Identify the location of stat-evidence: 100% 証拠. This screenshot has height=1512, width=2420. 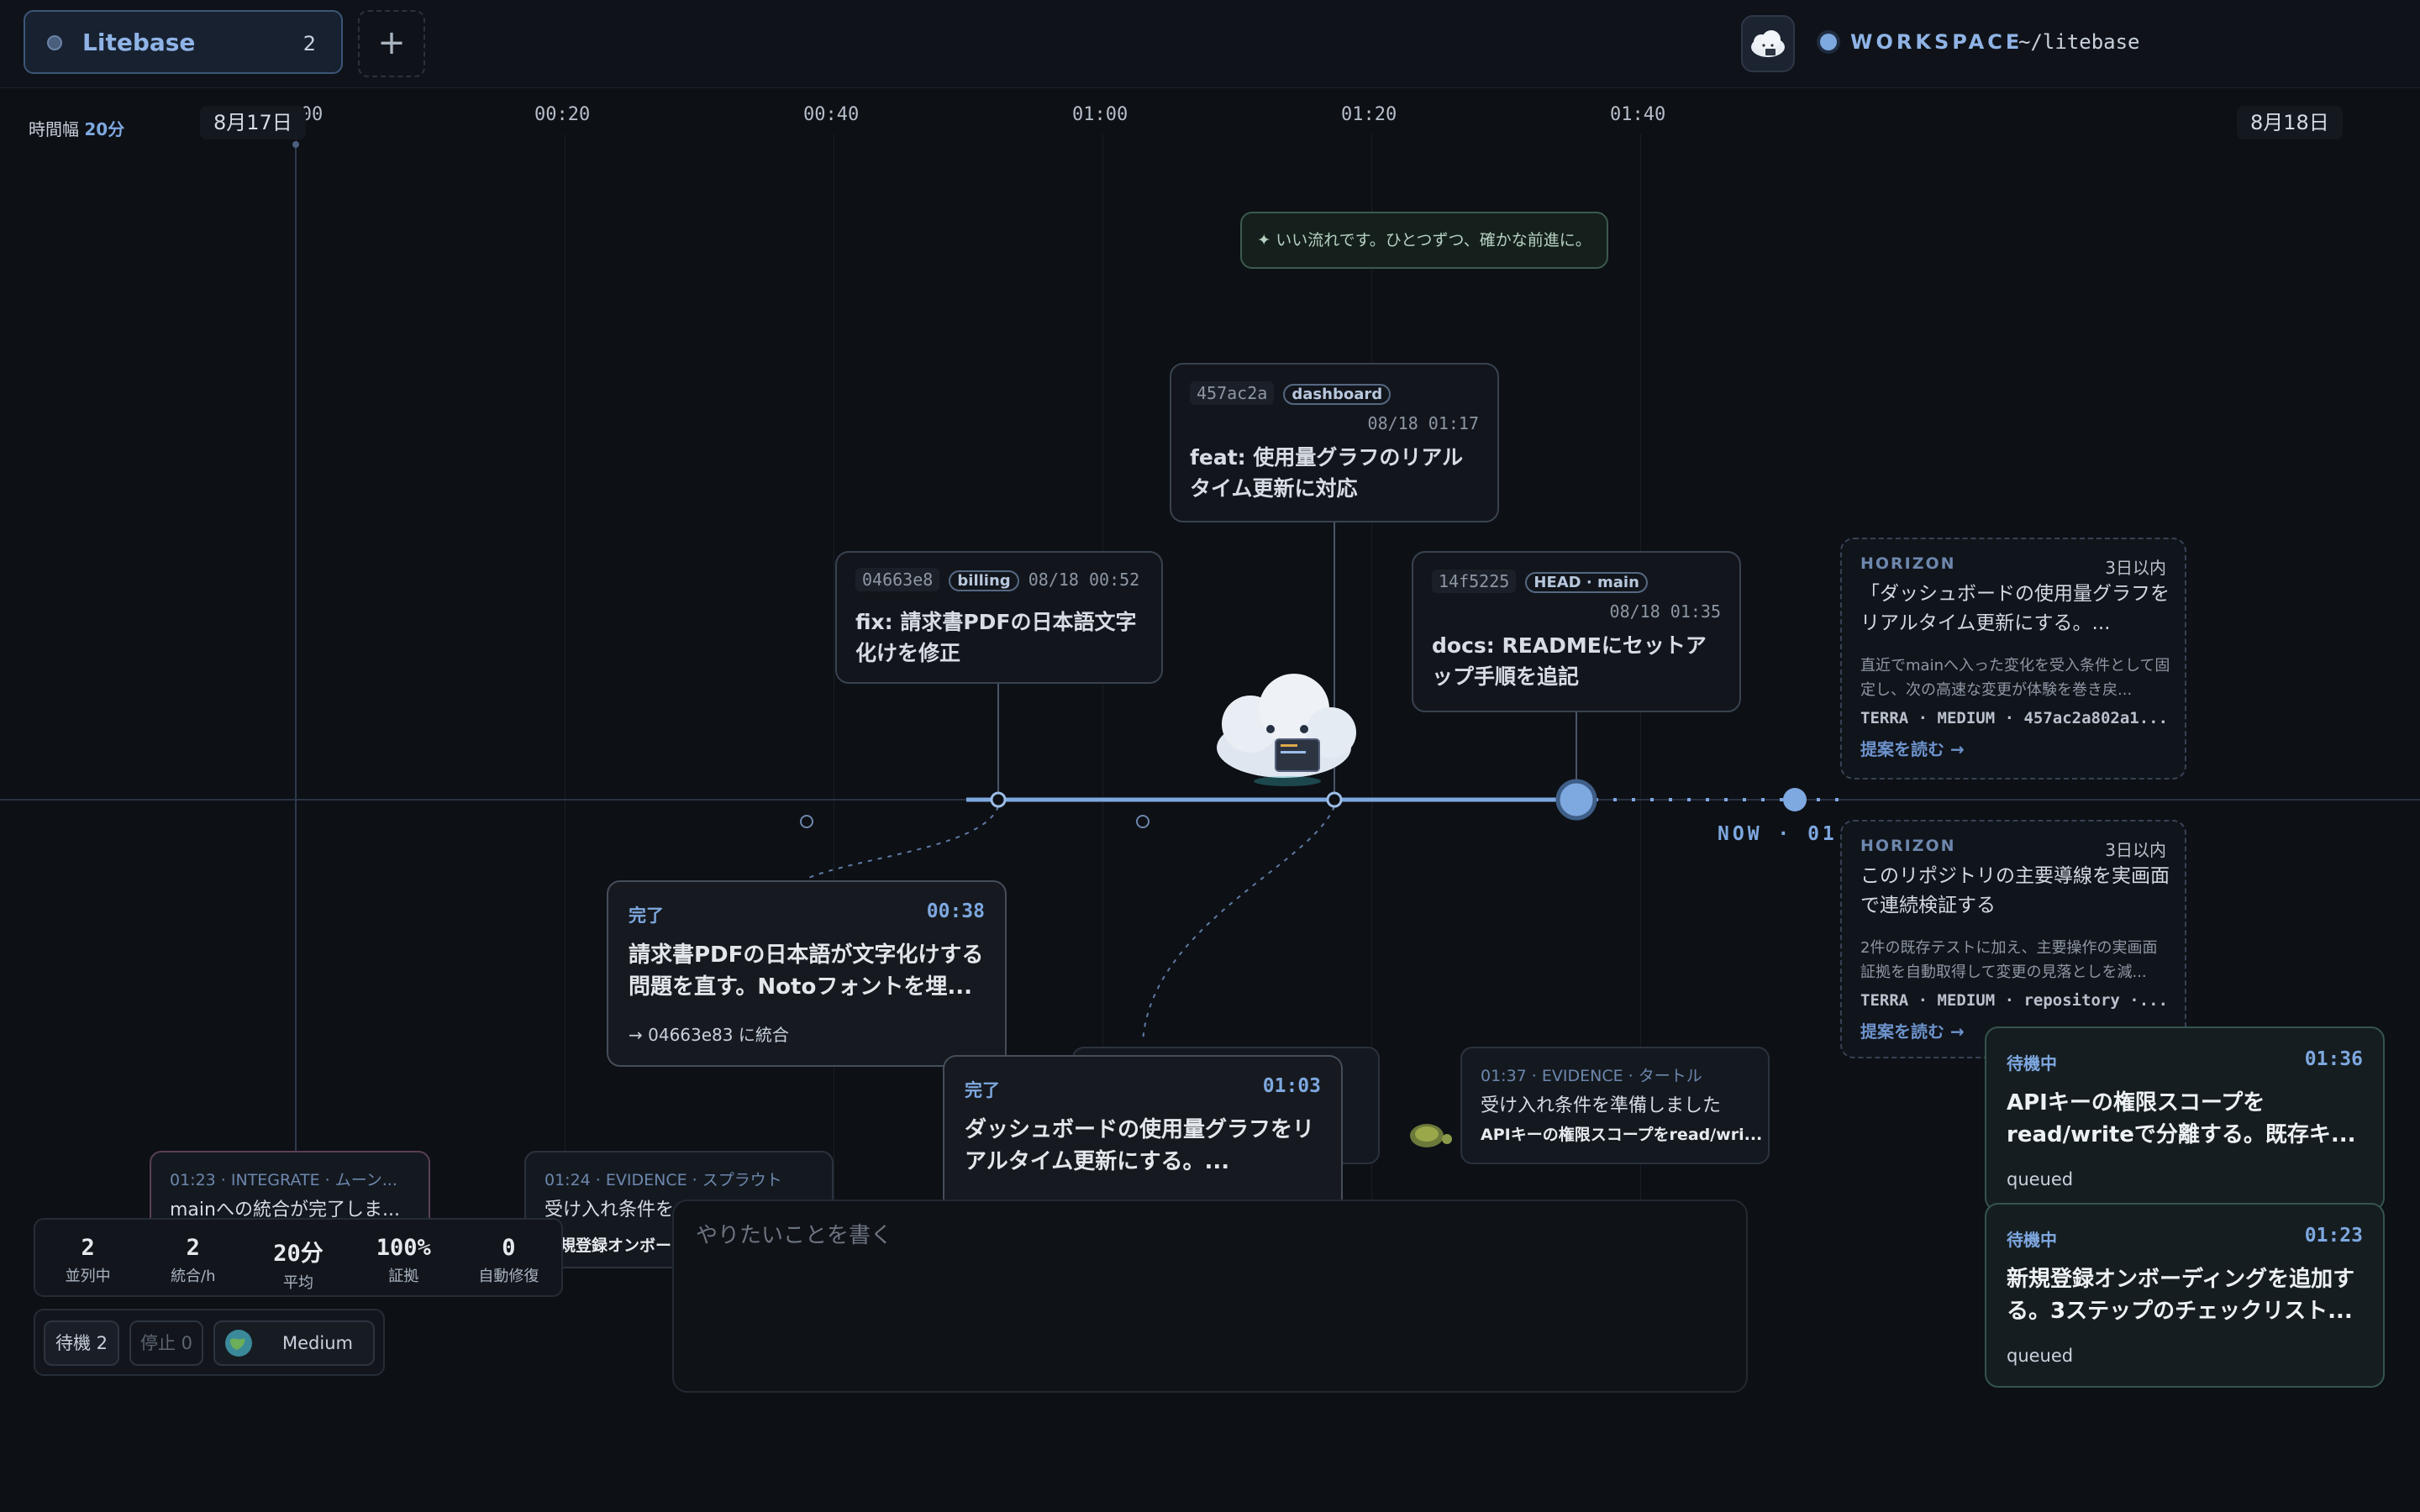
(404, 1257).